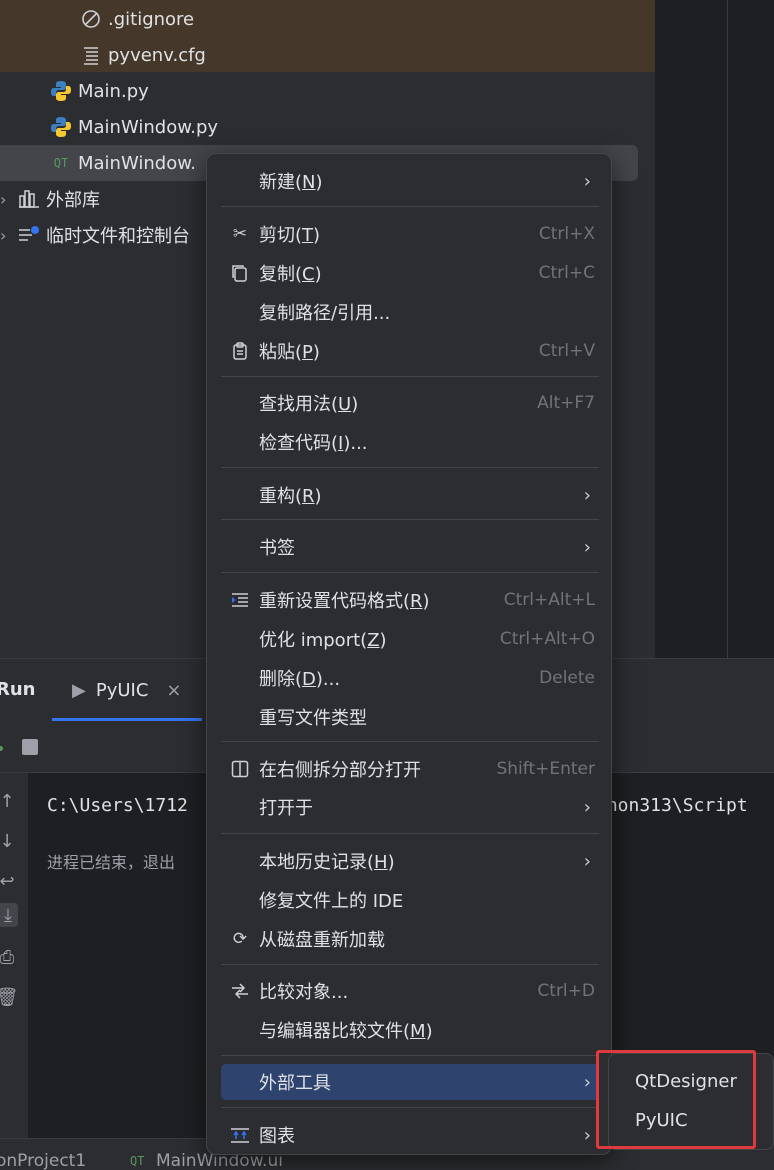 The image size is (774, 1170). What do you see at coordinates (410, 403) in the screenshot?
I see `menu-item-find-usages: 查找用法(U) Alt+F7` at bounding box center [410, 403].